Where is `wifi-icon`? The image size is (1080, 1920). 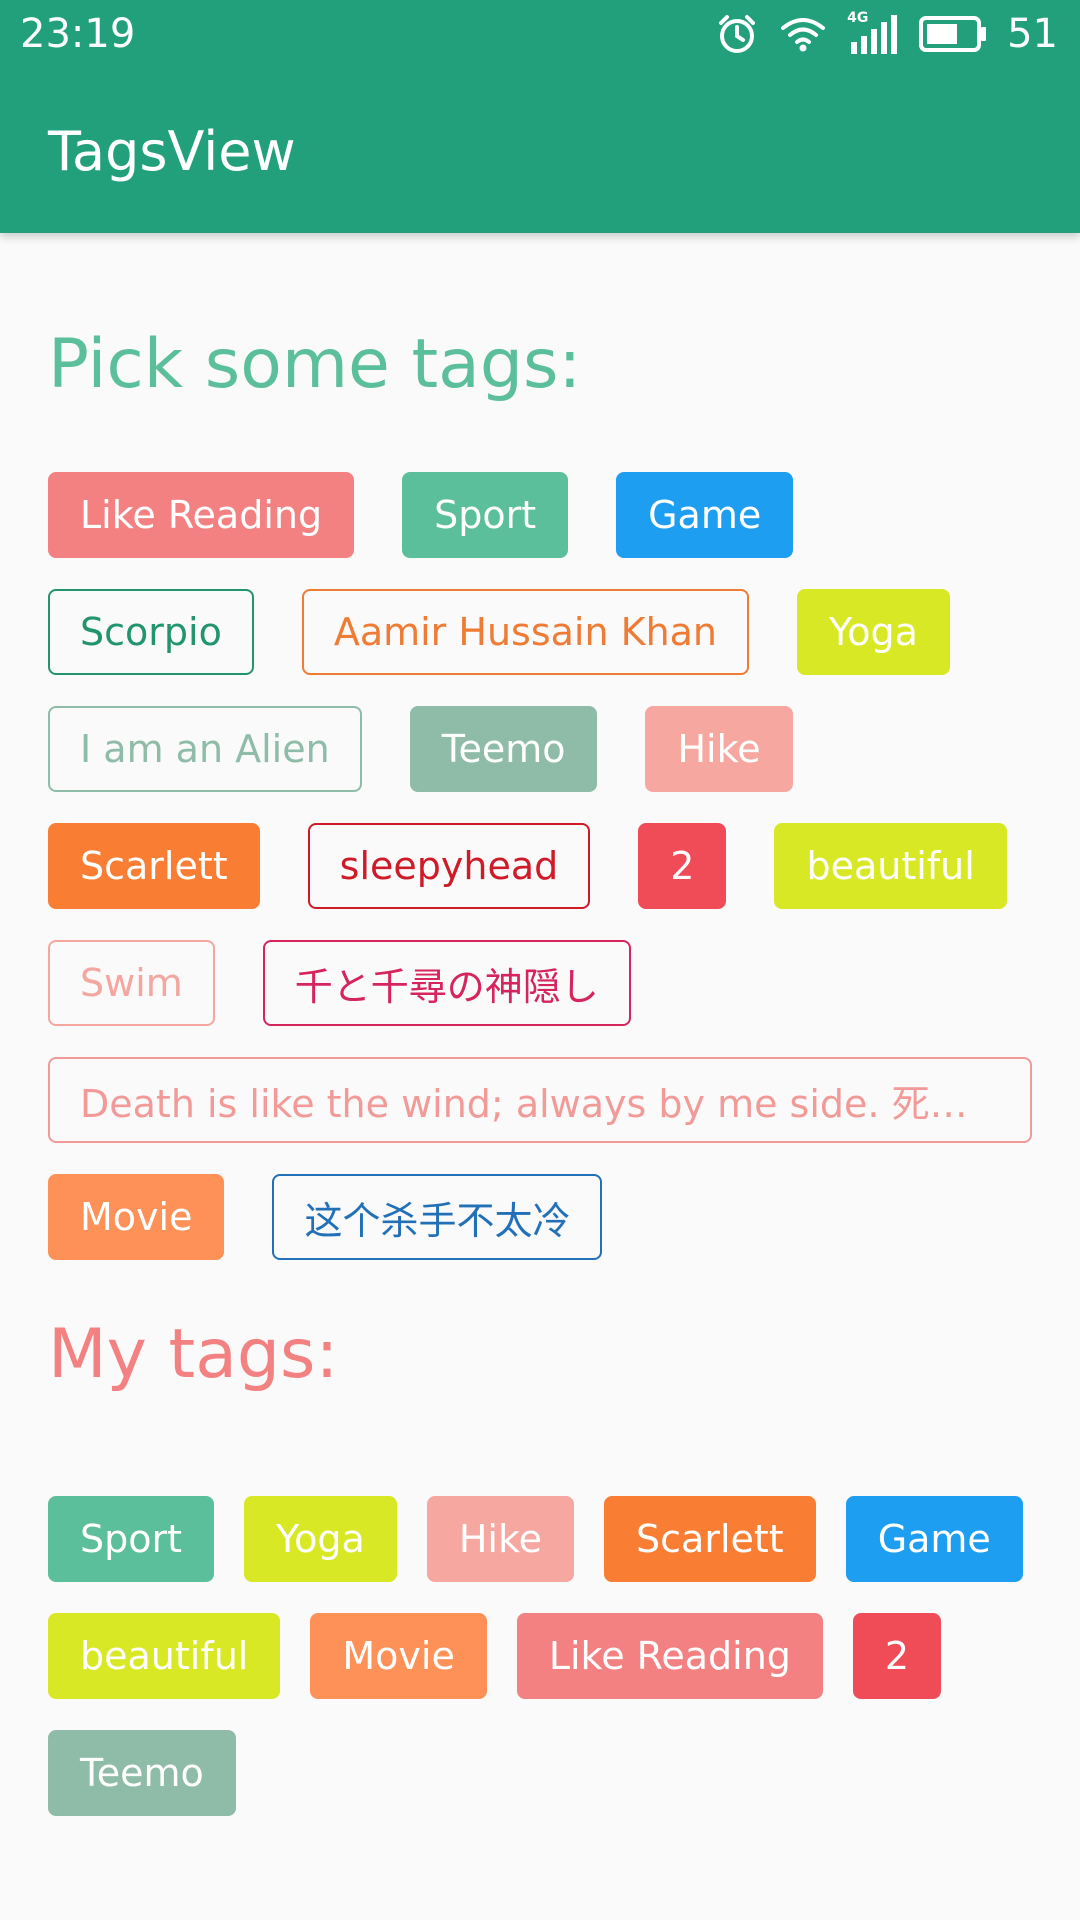 wifi-icon is located at coordinates (803, 34).